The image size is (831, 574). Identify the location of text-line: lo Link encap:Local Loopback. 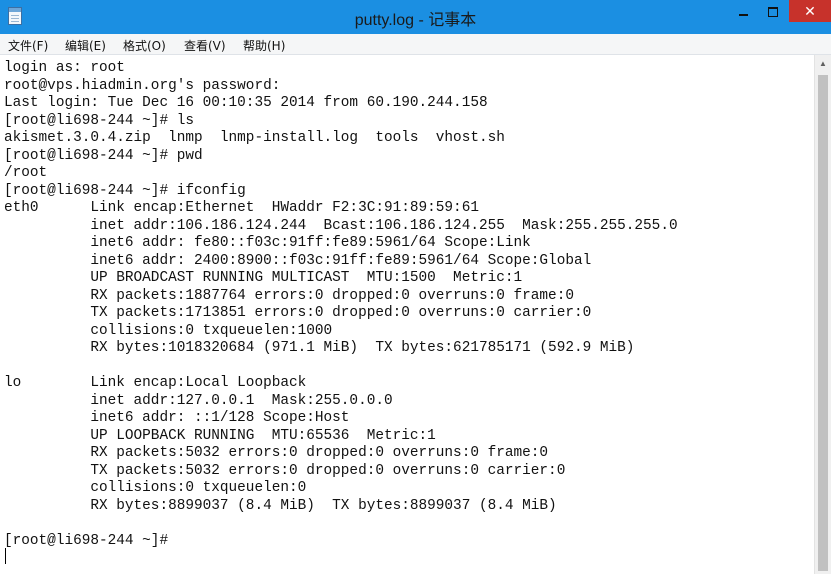
(155, 383).